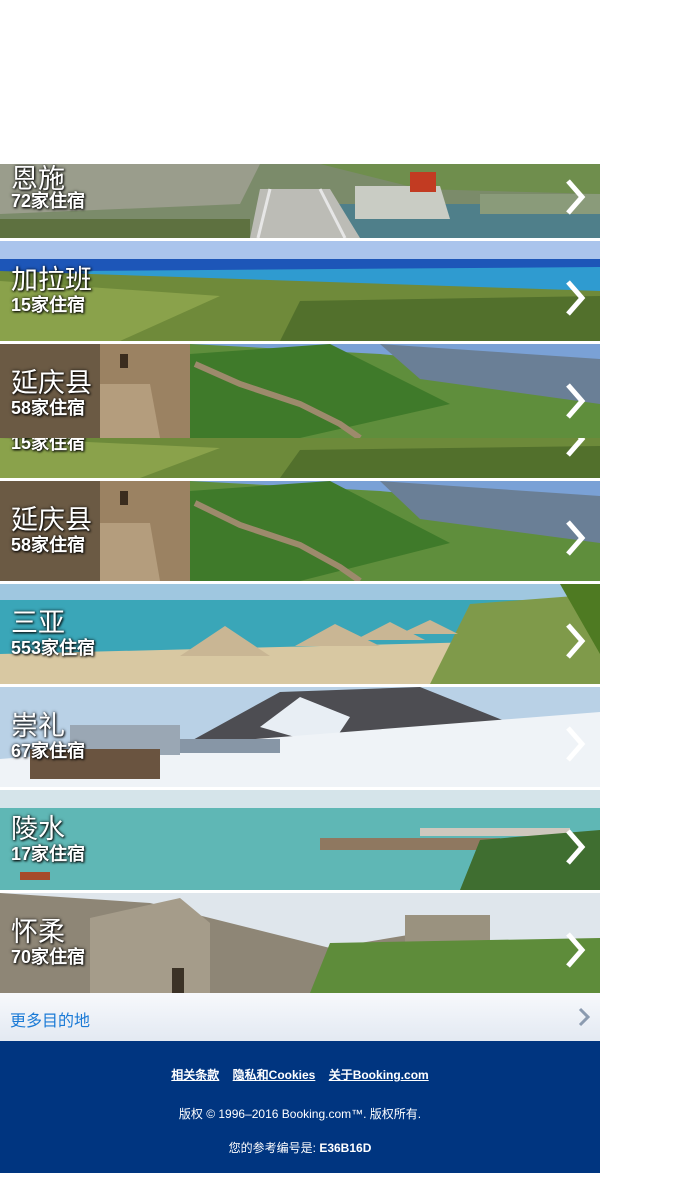 This screenshot has height=1186, width=681. What do you see at coordinates (38, 179) in the screenshot?
I see `destination-name: 恩施` at bounding box center [38, 179].